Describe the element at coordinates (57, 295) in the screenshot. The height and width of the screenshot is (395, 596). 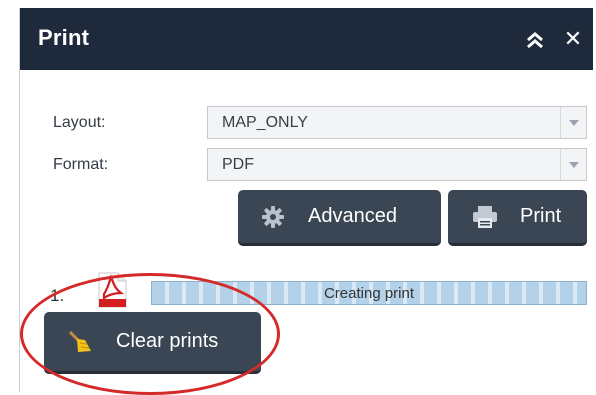
I see `print-job-index: 1.` at that location.